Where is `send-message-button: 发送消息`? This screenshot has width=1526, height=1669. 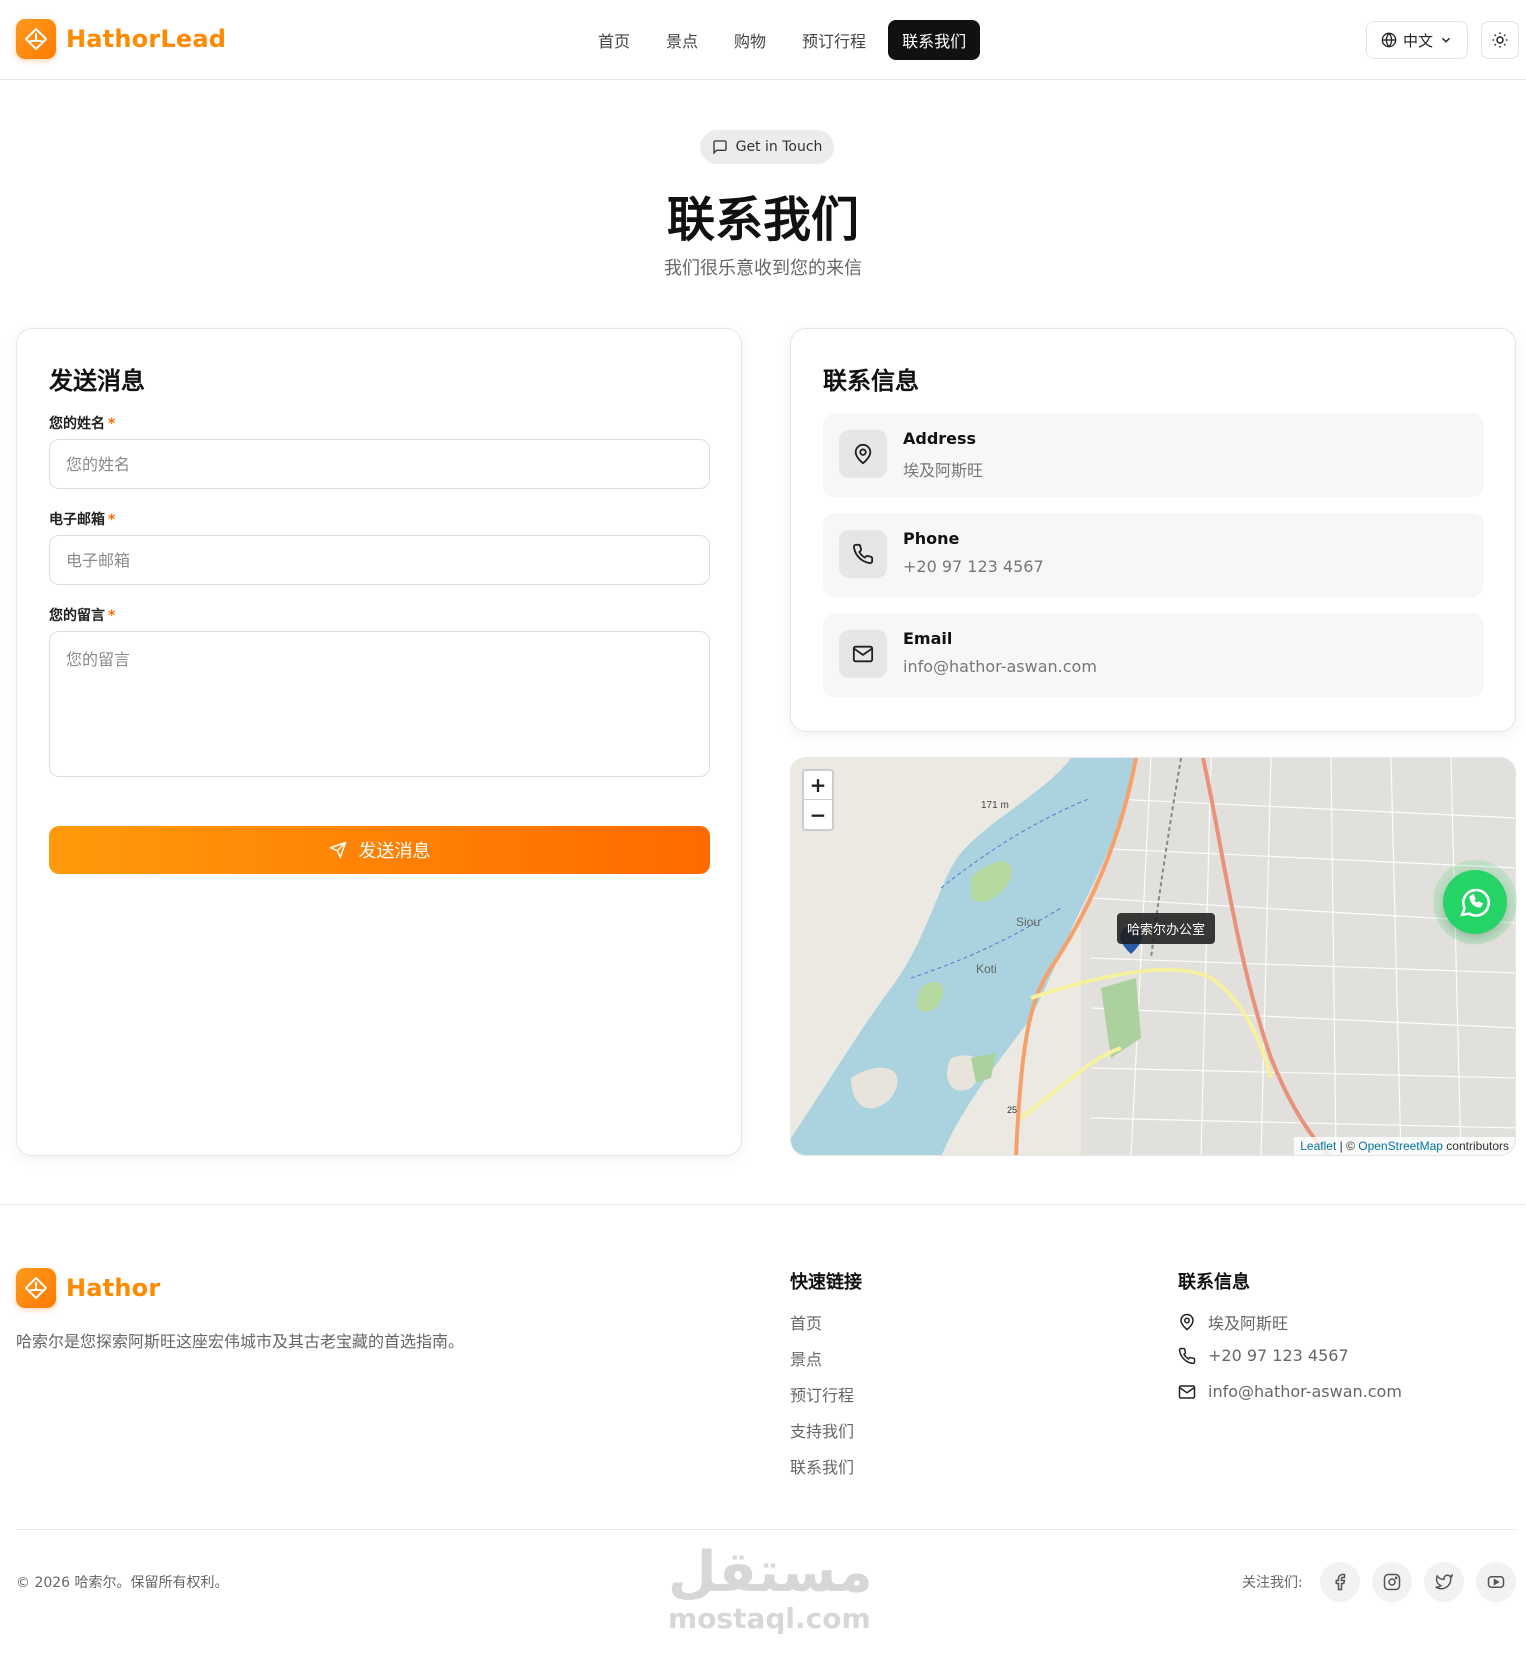
send-message-button: 发送消息 is located at coordinates (379, 850).